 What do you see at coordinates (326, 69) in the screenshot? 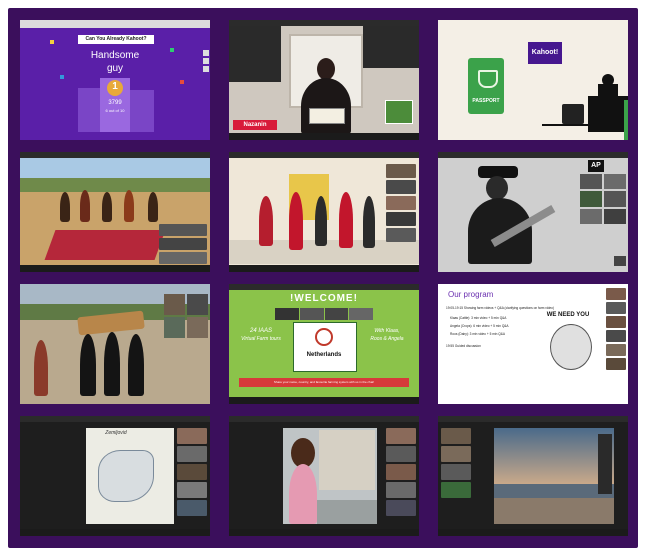
I see `presenter-head` at bounding box center [326, 69].